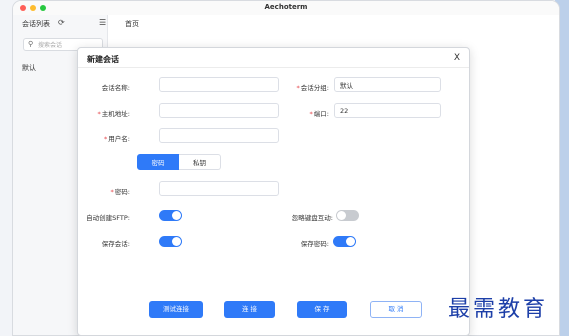 The height and width of the screenshot is (336, 569). Describe the element at coordinates (498, 309) in the screenshot. I see `watermark-text: 最需教育` at that location.